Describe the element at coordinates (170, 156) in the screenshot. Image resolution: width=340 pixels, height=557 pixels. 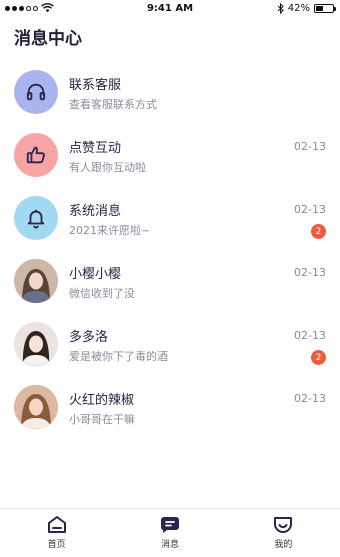
I see `list-item-likes: 点赞互动 有人跟你互动啦 02-13` at that location.